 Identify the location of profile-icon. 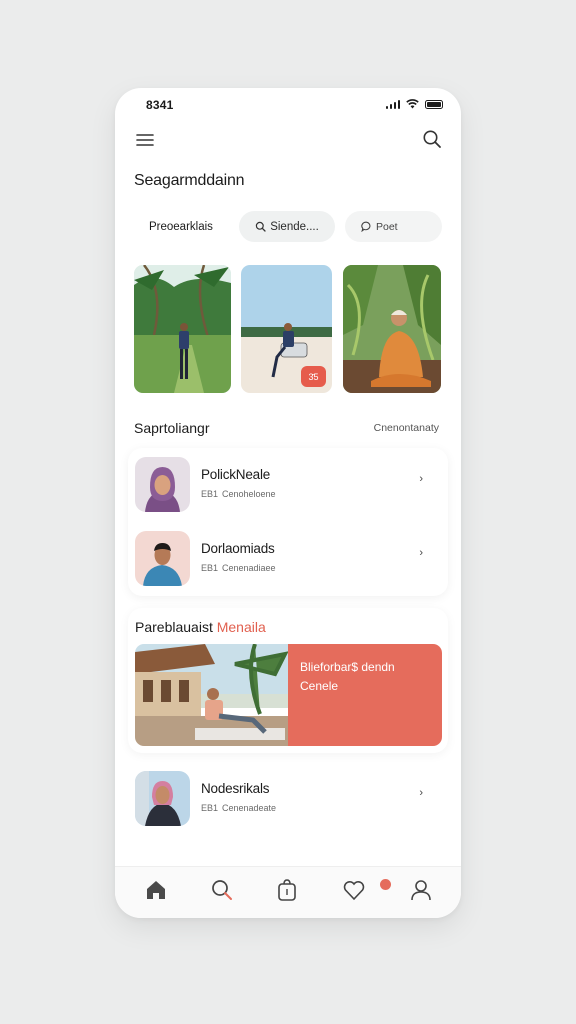
(421, 890).